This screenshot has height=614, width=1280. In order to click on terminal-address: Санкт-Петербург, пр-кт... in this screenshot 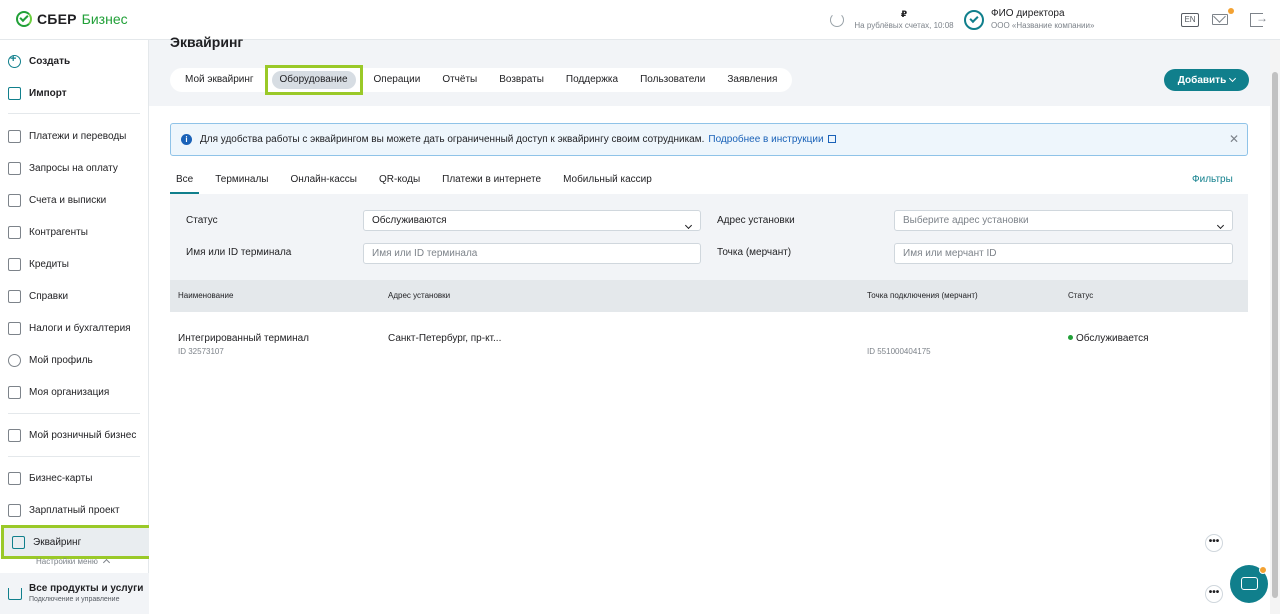, I will do `click(445, 338)`.